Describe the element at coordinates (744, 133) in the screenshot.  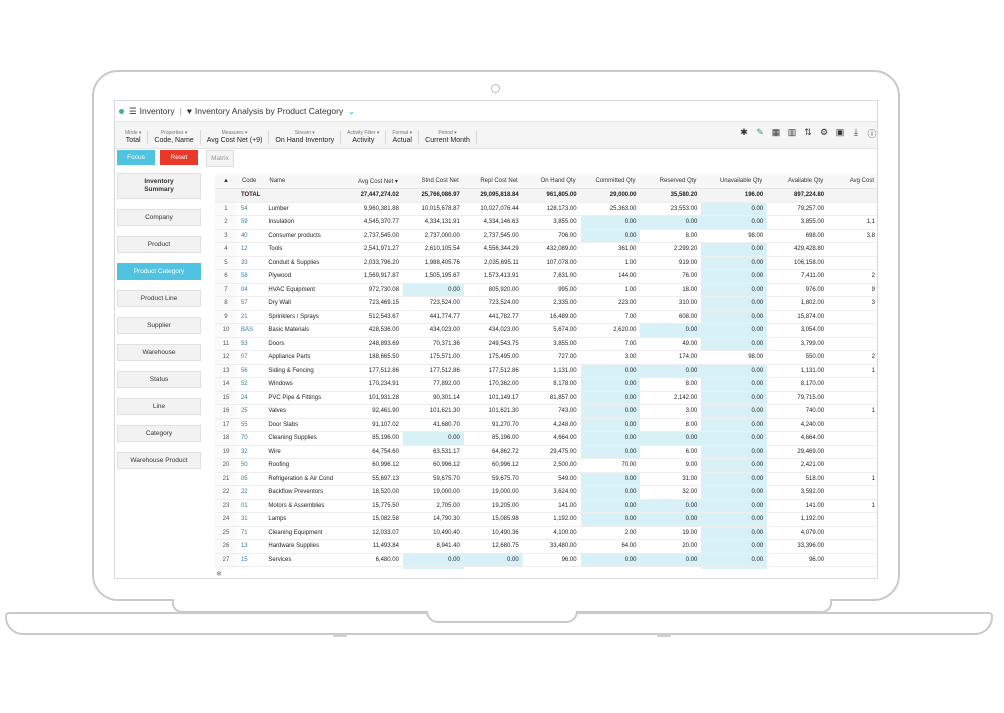
I see `bug-icon: ✱` at that location.